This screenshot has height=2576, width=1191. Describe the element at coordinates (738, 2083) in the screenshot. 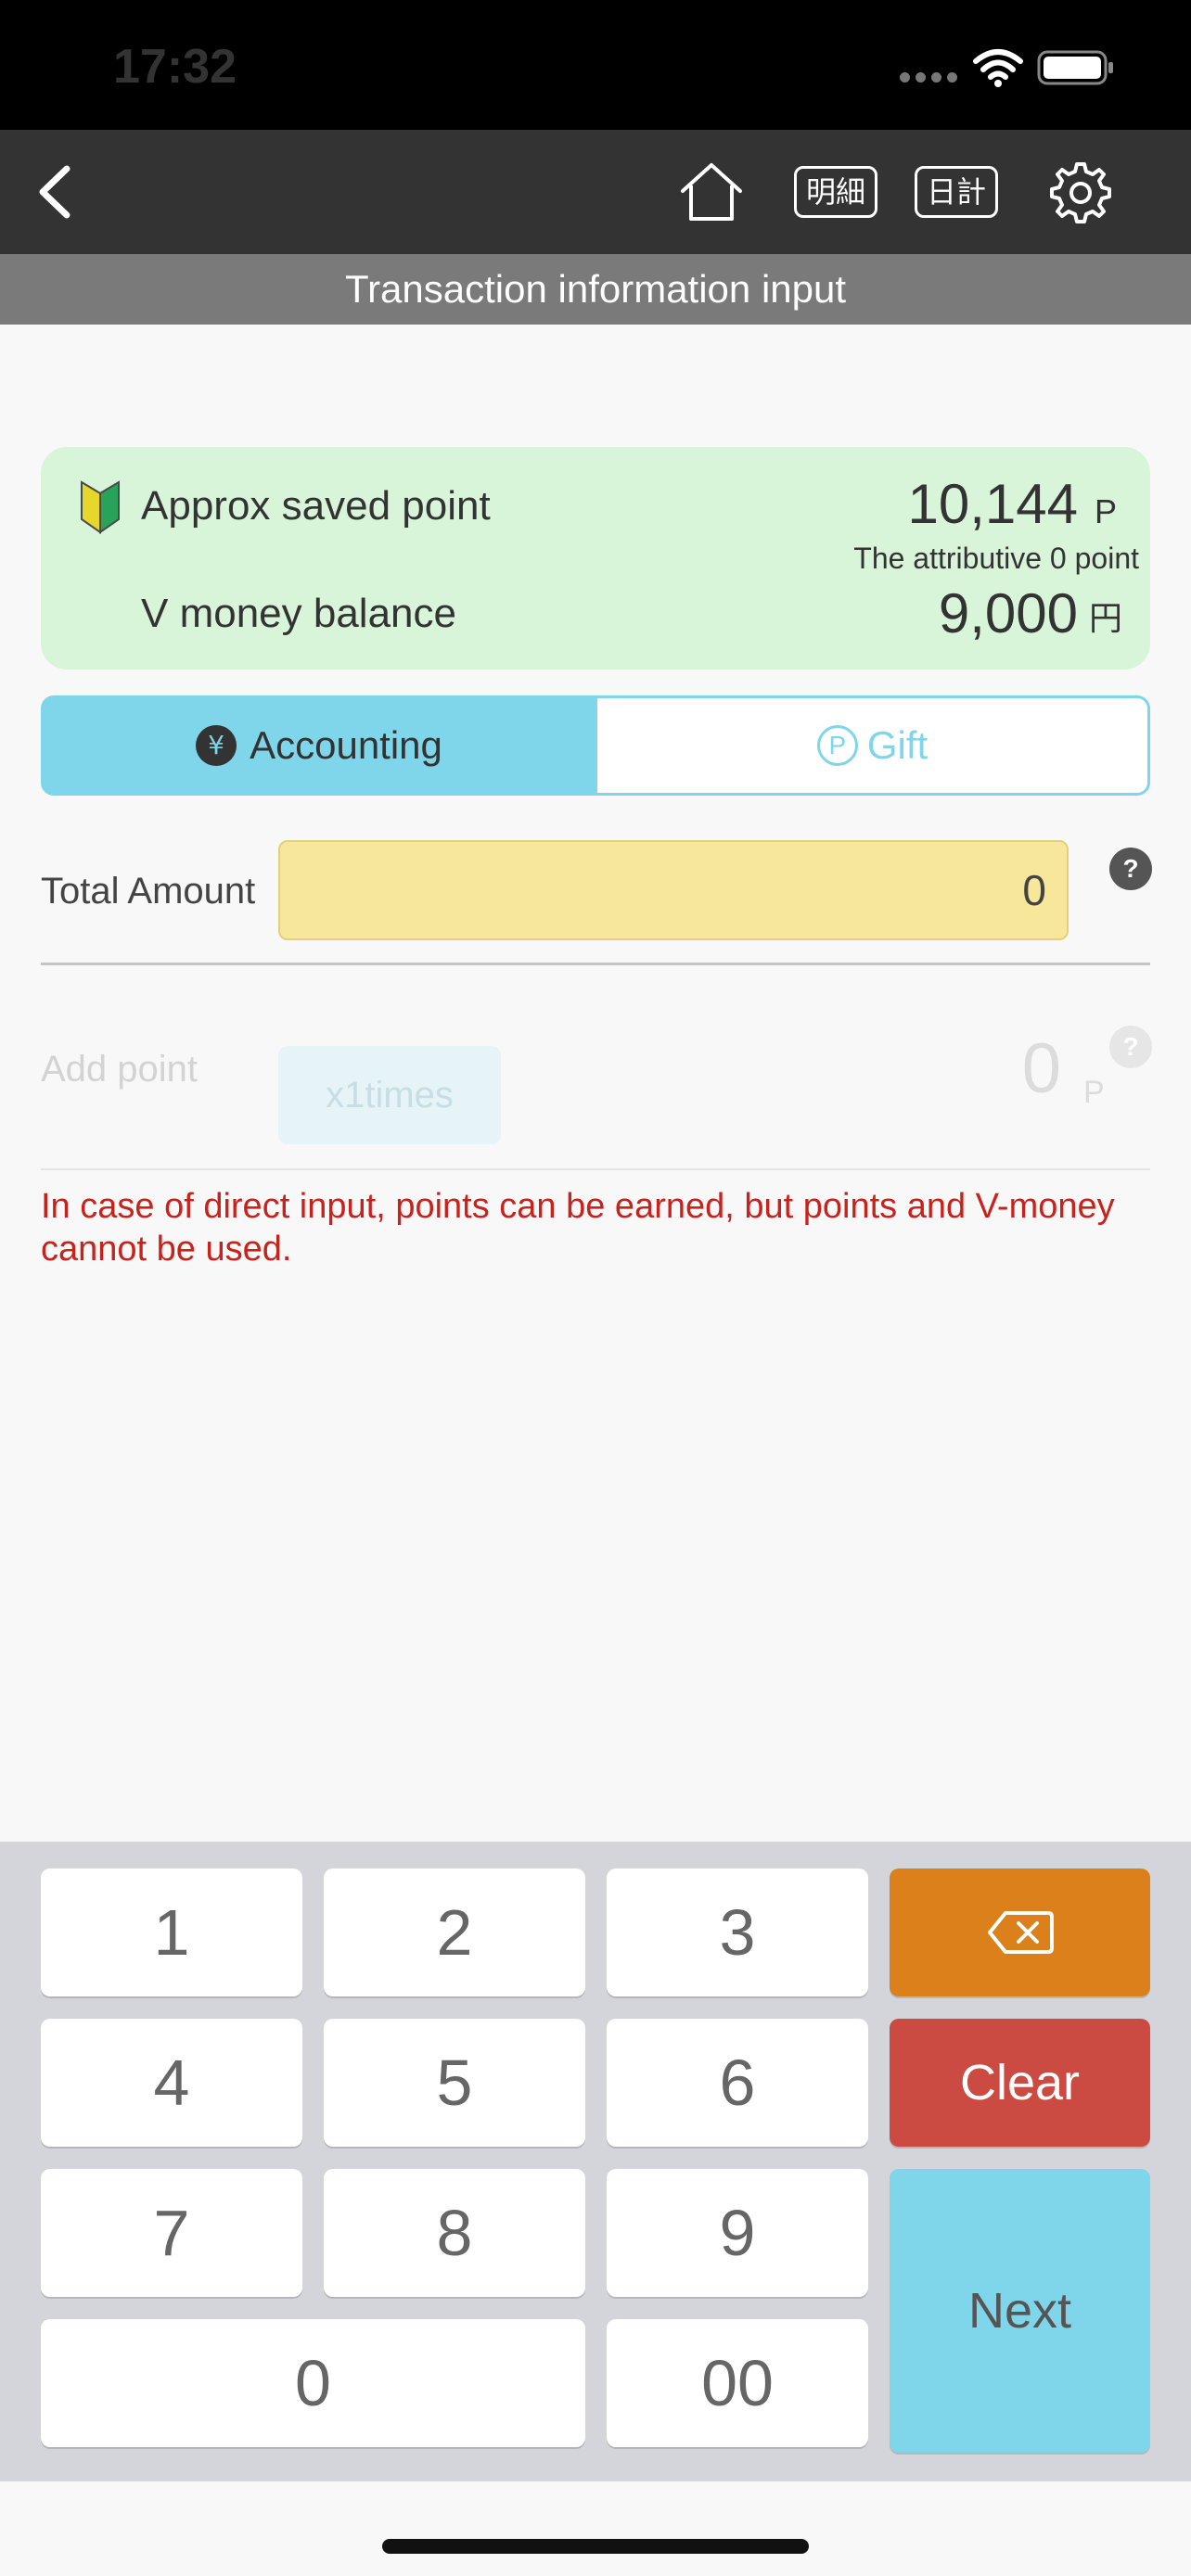

I see `key-6: 6` at that location.